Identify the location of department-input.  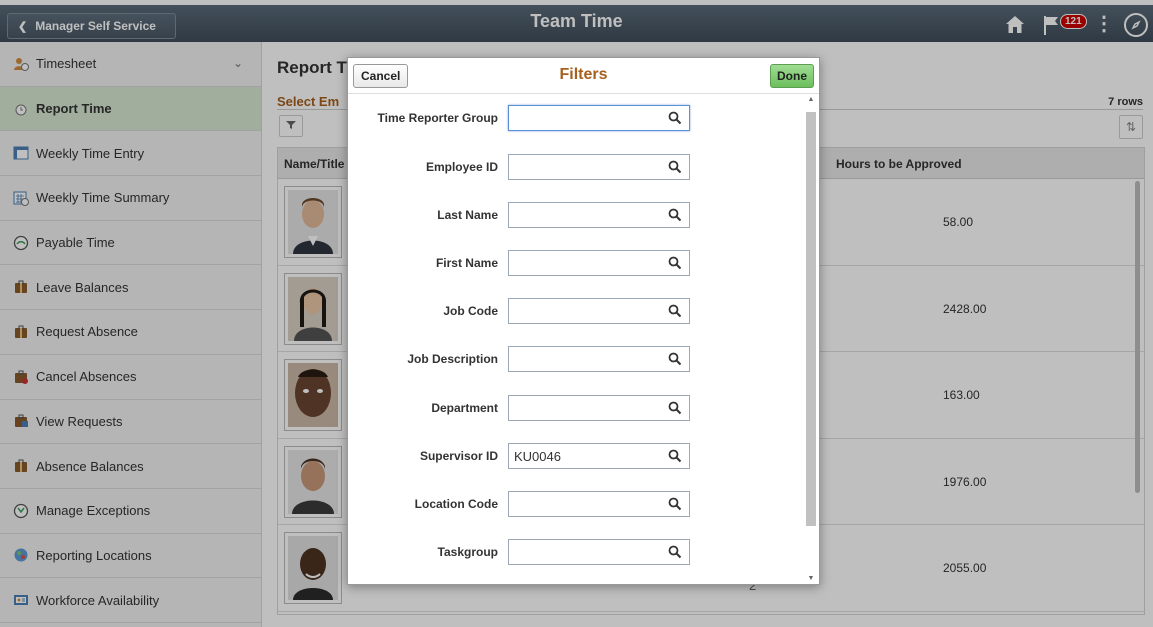
(599, 408).